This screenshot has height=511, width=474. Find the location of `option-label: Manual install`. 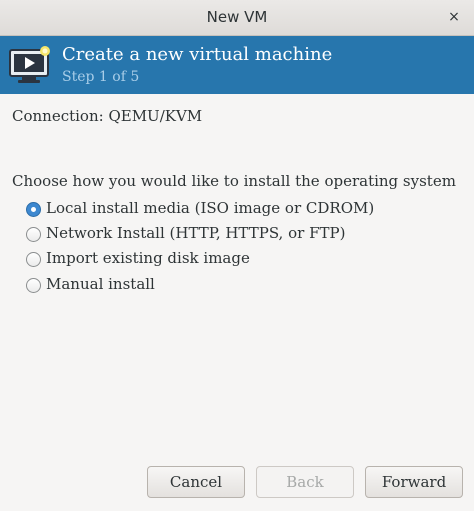

option-label: Manual install is located at coordinates (100, 284).